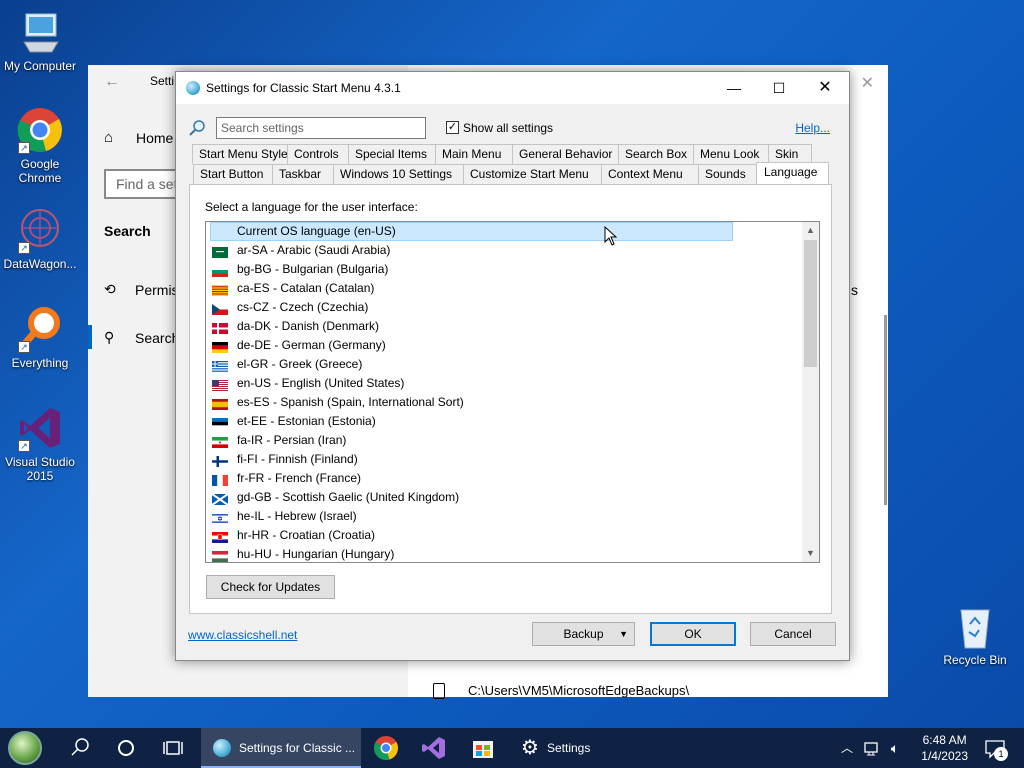 The image size is (1024, 768). I want to click on language-label: et-EE - Estonian (Estonia), so click(306, 421).